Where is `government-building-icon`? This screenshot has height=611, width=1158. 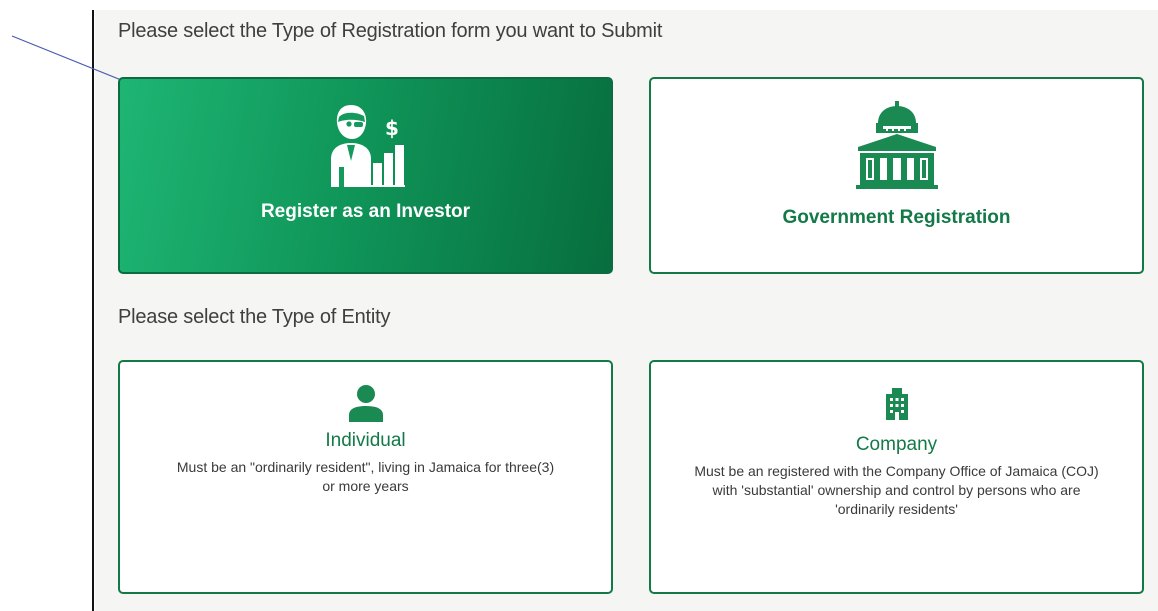
government-building-icon is located at coordinates (896, 145).